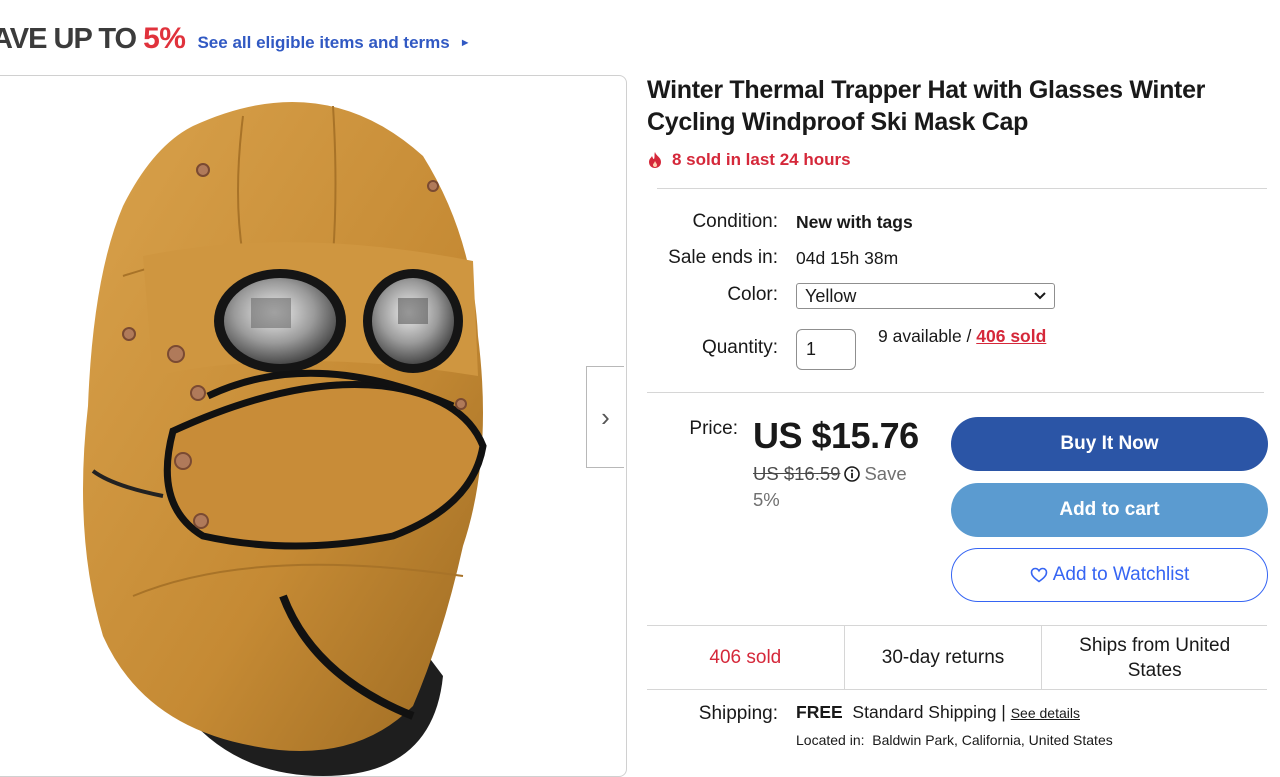  What do you see at coordinates (713, 428) in the screenshot?
I see `price-label: Price:` at bounding box center [713, 428].